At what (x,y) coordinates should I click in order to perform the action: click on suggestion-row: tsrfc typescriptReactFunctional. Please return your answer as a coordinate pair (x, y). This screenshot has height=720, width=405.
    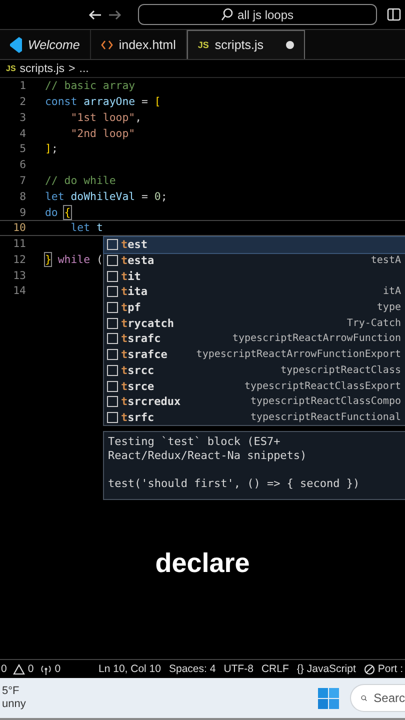
    Looking at the image, I should click on (254, 418).